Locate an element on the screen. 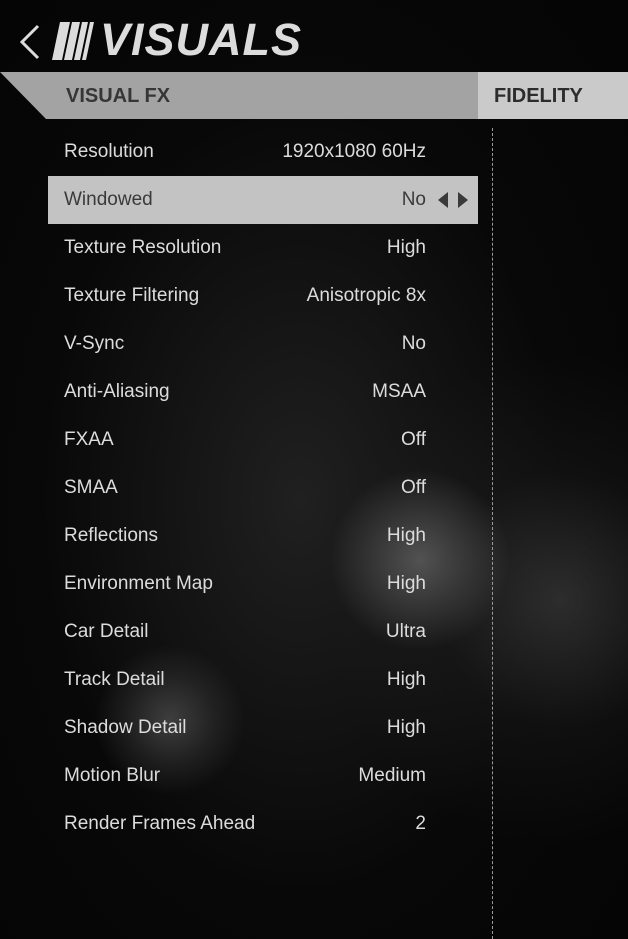  tab-bar: VISUAL FX FIDELITY is located at coordinates (314, 95).